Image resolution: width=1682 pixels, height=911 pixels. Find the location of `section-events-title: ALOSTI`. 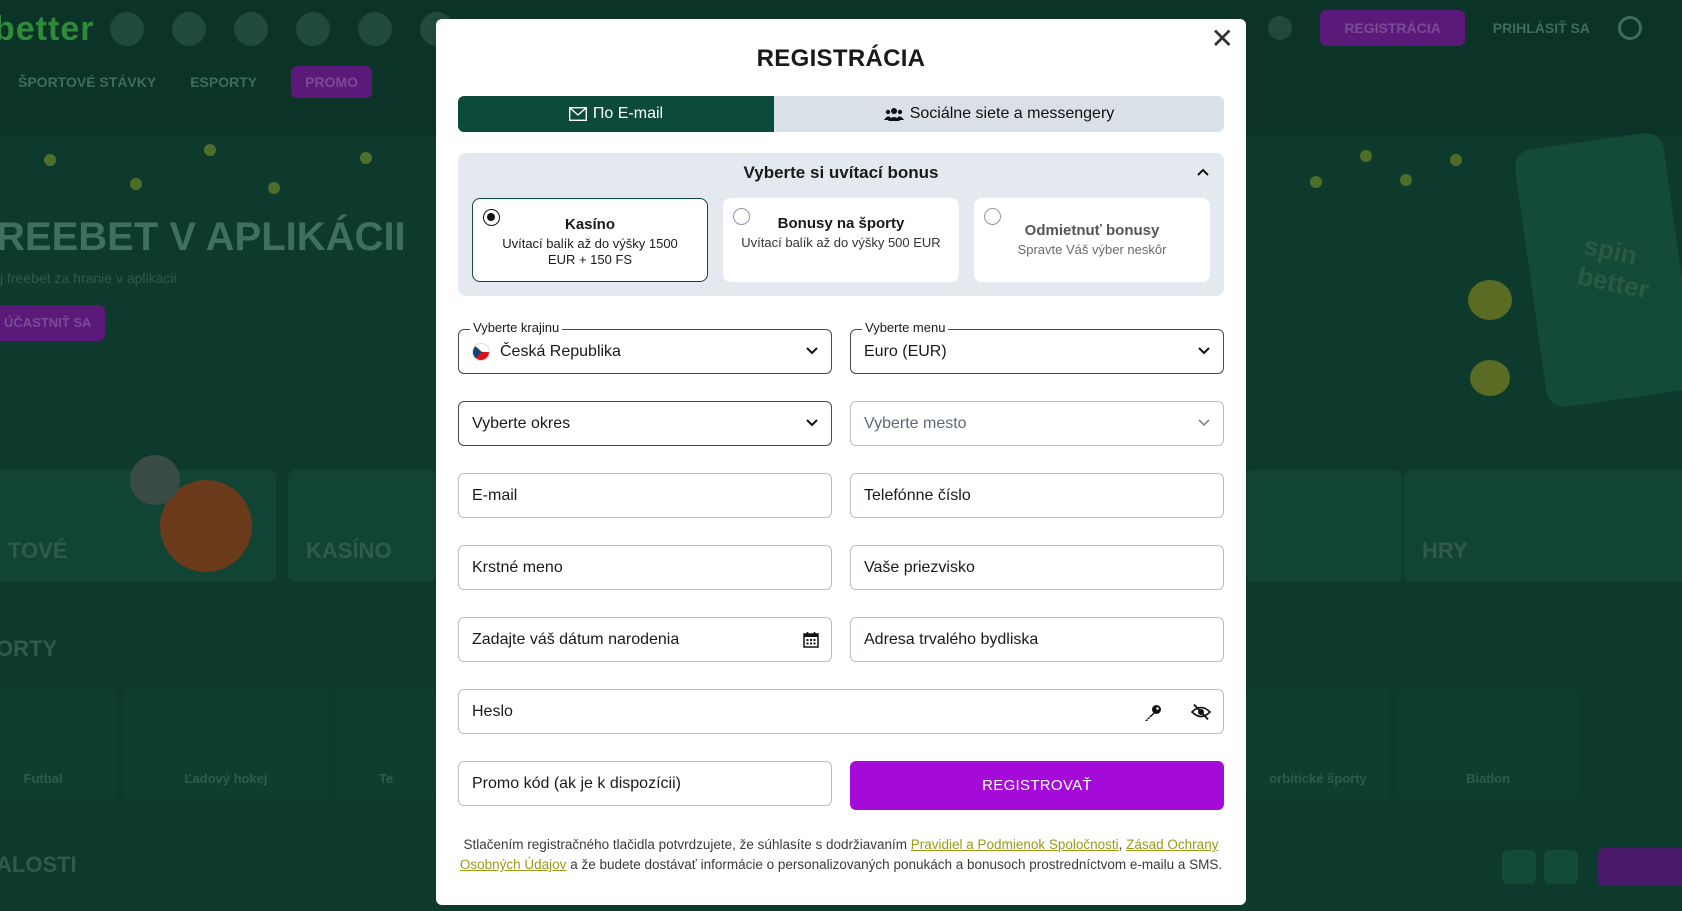

section-events-title: ALOSTI is located at coordinates (38, 864).